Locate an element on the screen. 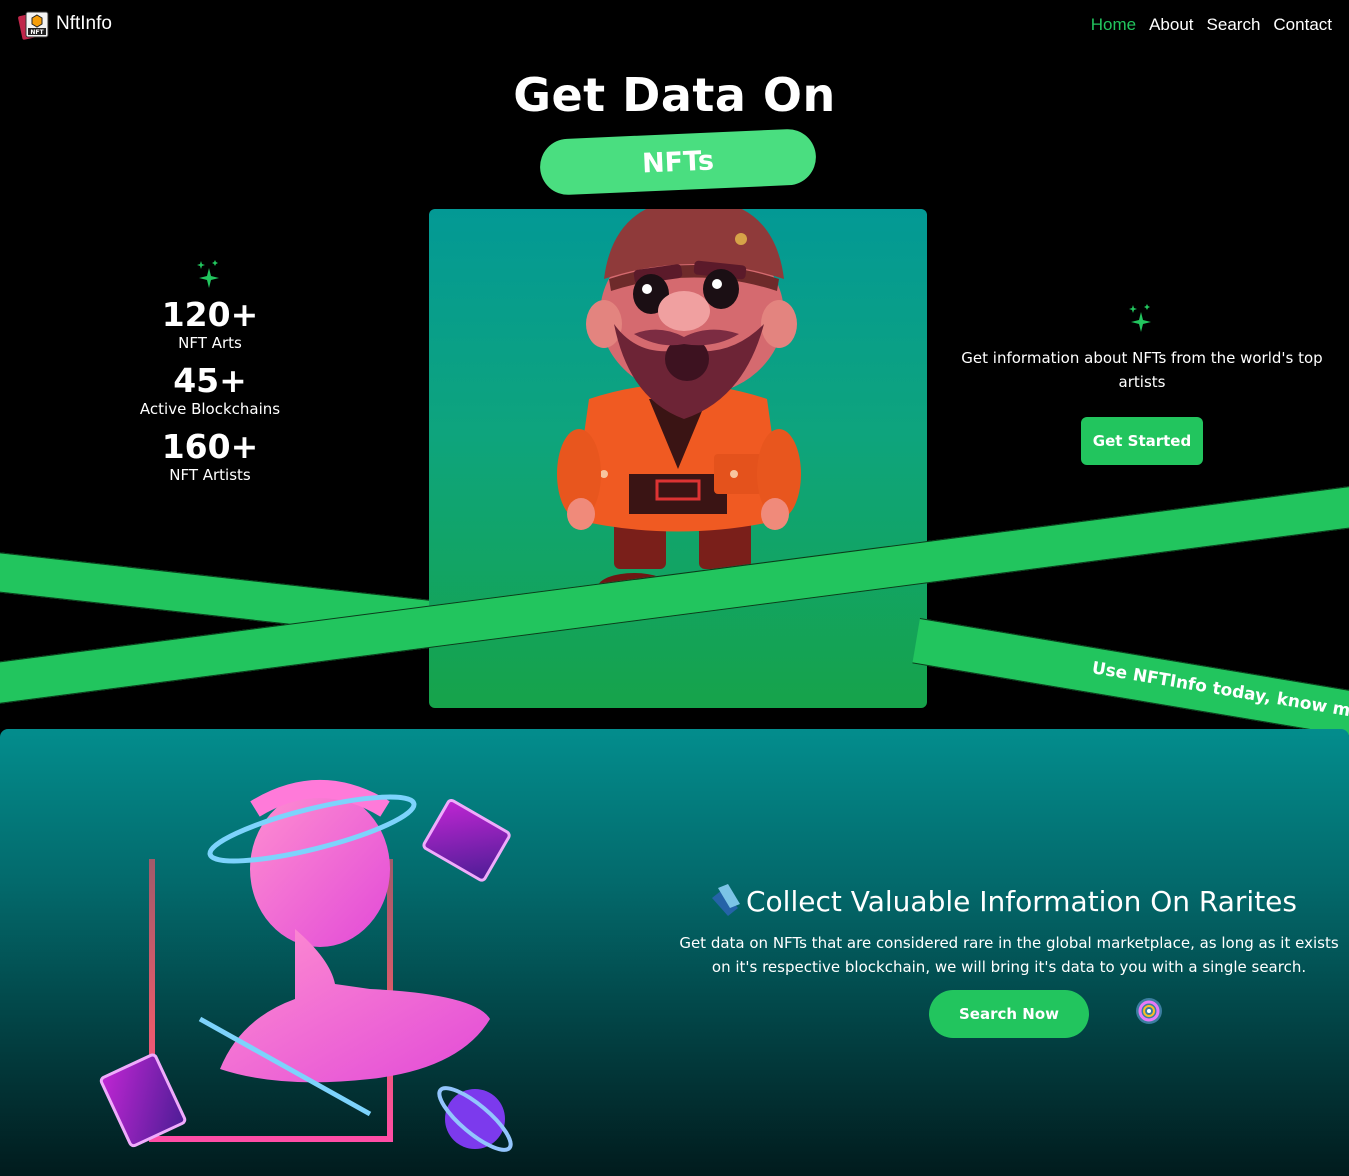 This screenshot has width=1349, height=1176. stat-blockchains-value: 45+ is located at coordinates (210, 380).